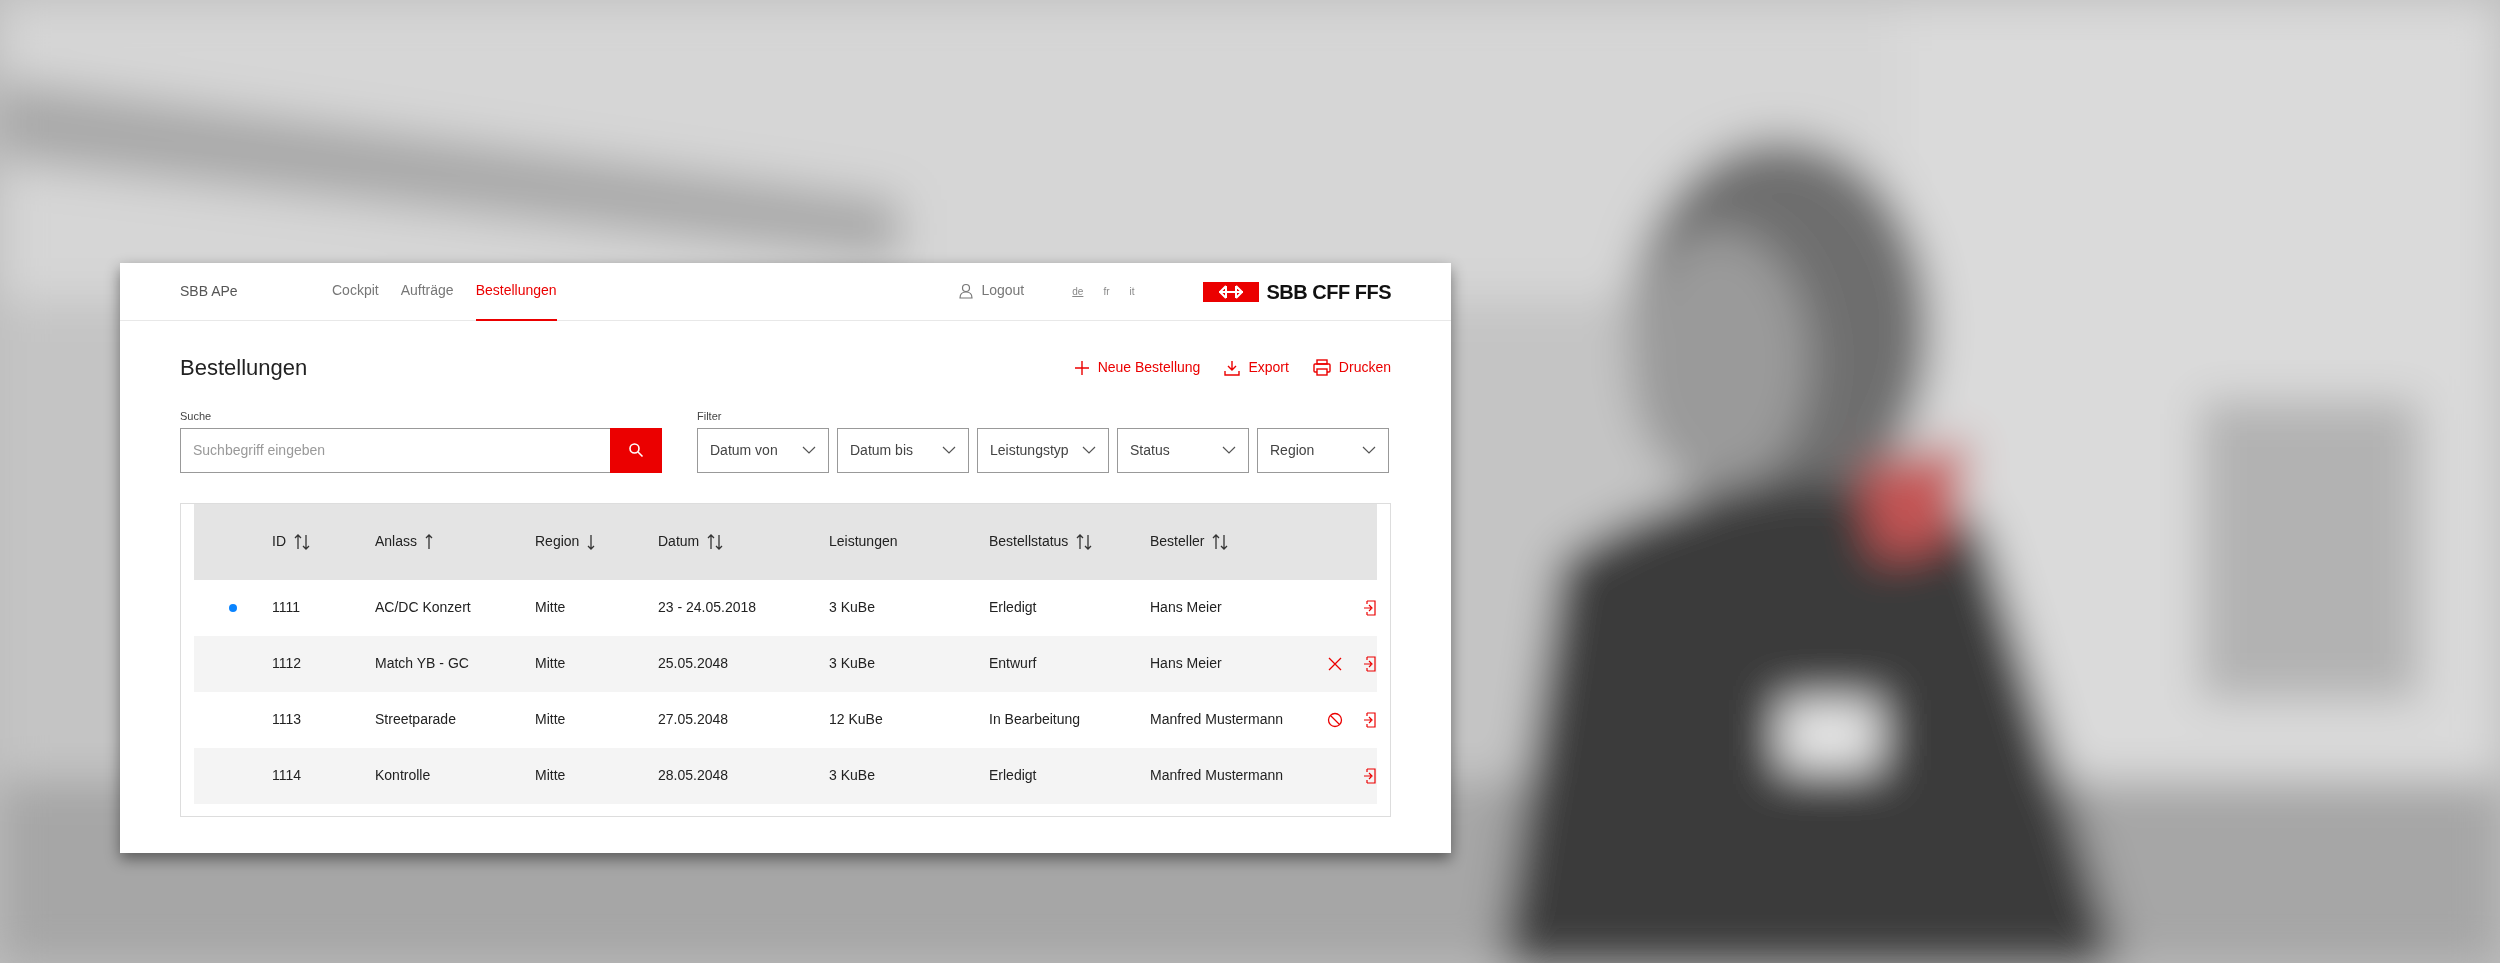 The image size is (2500, 963). I want to click on filter-select: Datum von, so click(763, 450).